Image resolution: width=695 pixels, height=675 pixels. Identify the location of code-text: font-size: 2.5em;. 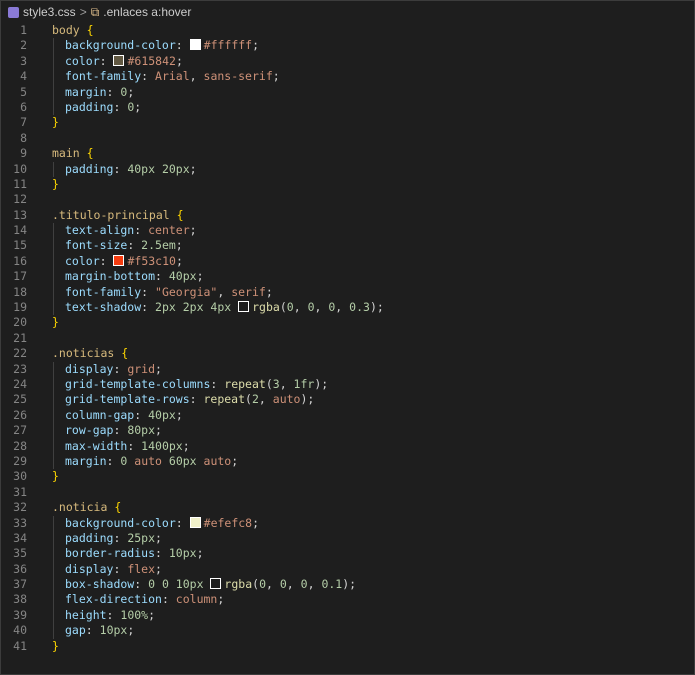
(124, 245).